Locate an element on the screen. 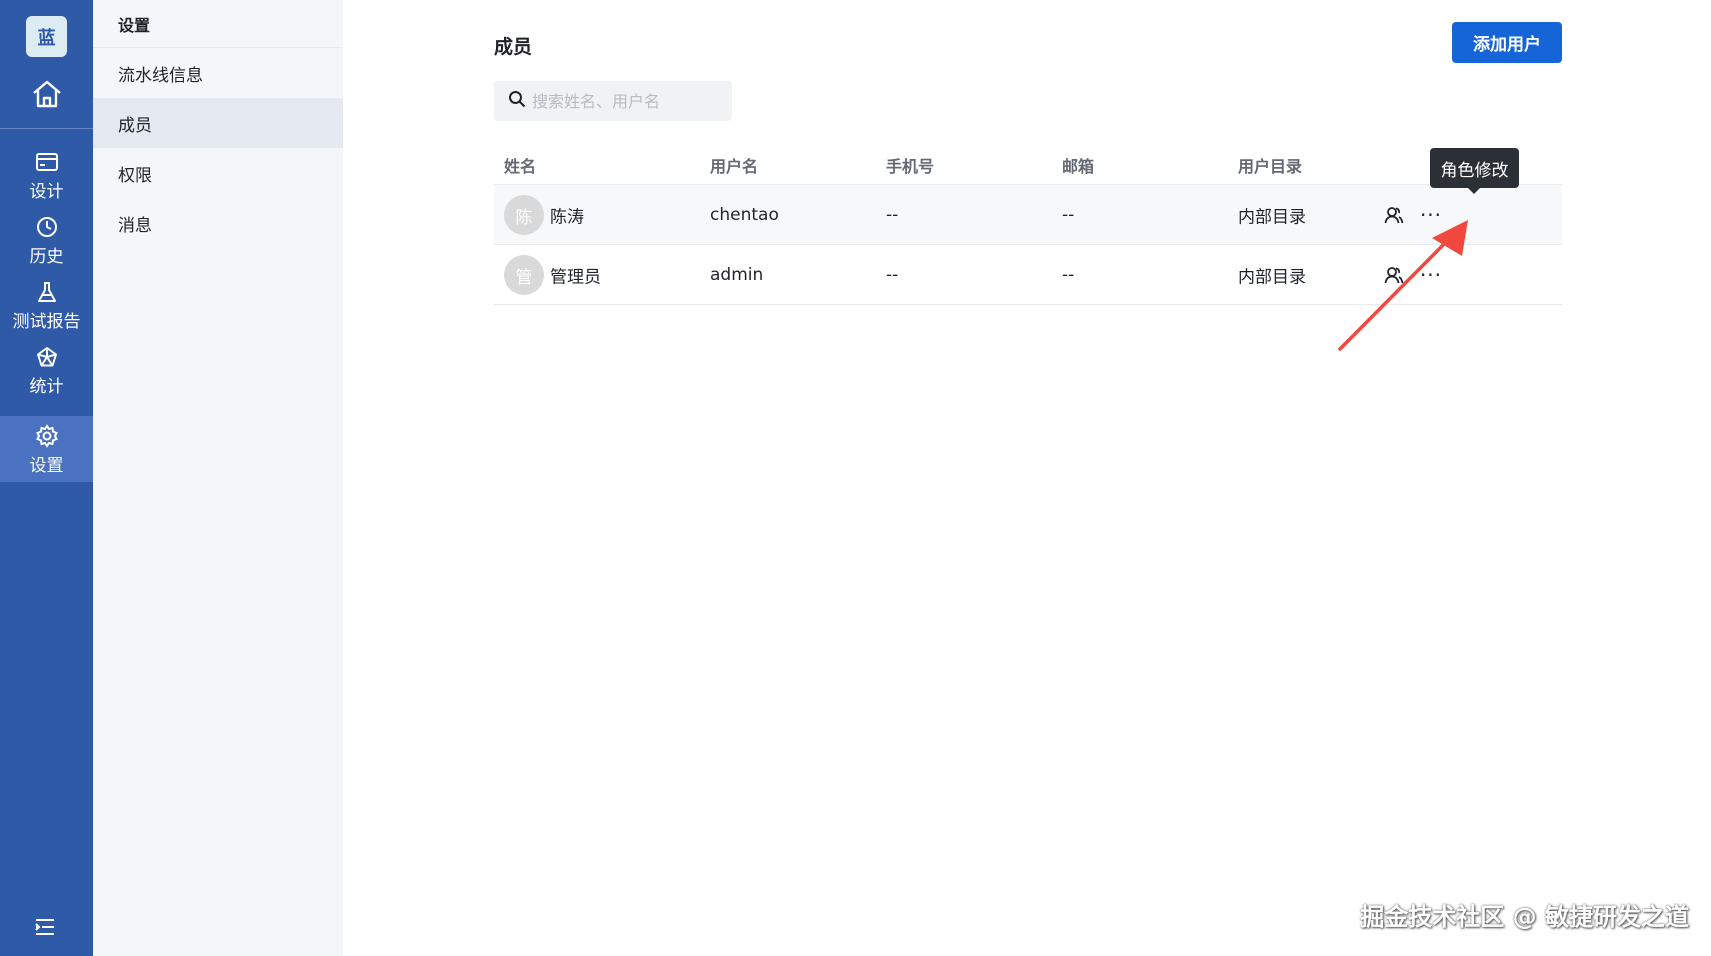  rail-item-settings: 设置 is located at coordinates (46, 449).